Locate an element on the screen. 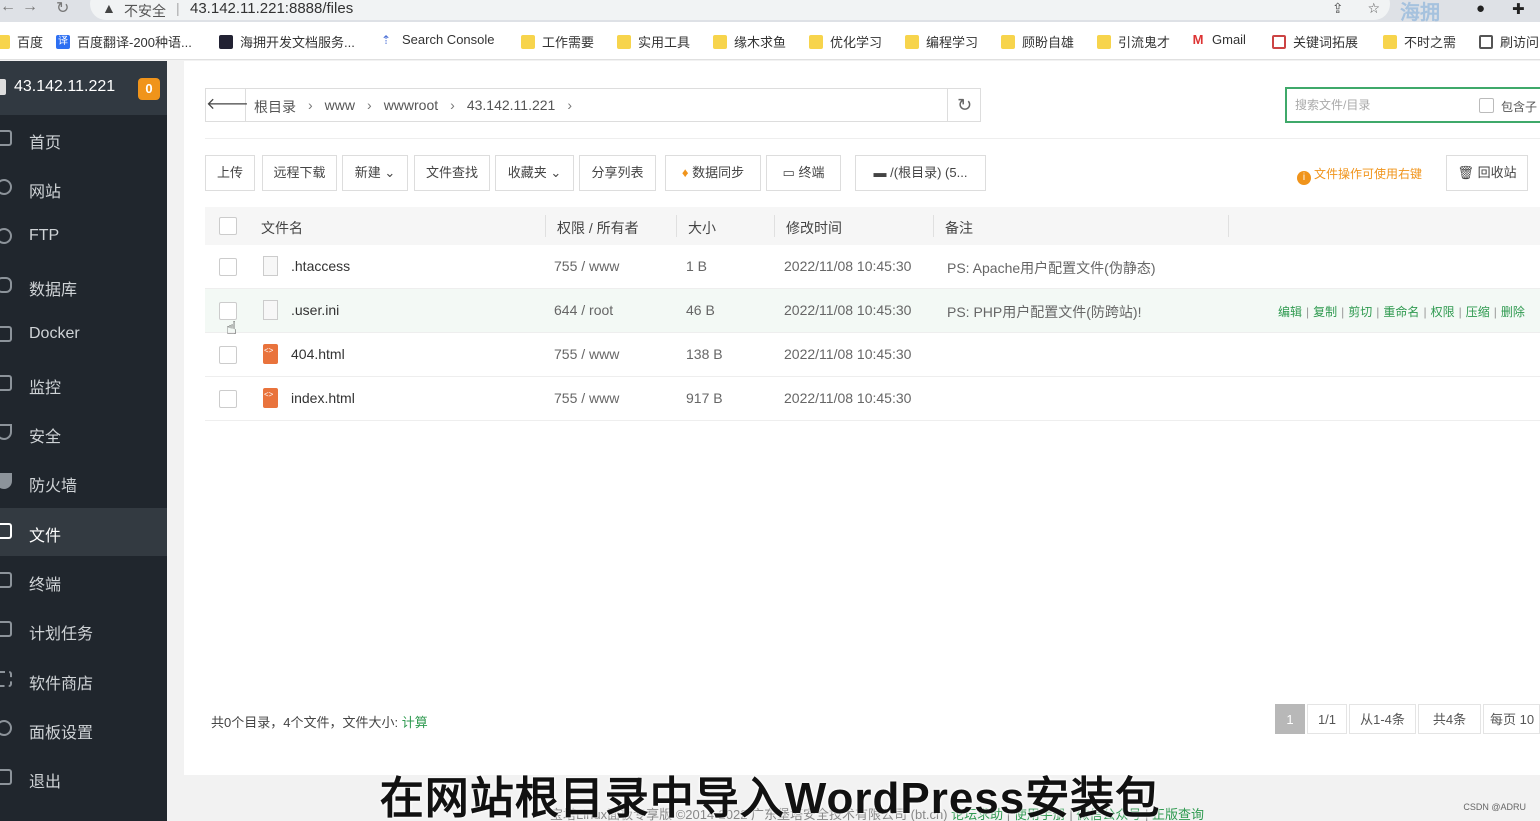 This screenshot has width=1540, height=821. bookmark-item: 实用工具 is located at coordinates (653, 41).